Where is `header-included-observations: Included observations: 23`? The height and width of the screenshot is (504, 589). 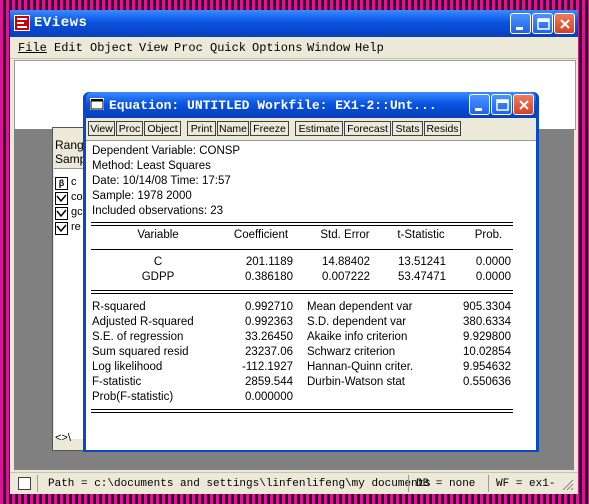 header-included-observations: Included observations: 23 is located at coordinates (158, 211).